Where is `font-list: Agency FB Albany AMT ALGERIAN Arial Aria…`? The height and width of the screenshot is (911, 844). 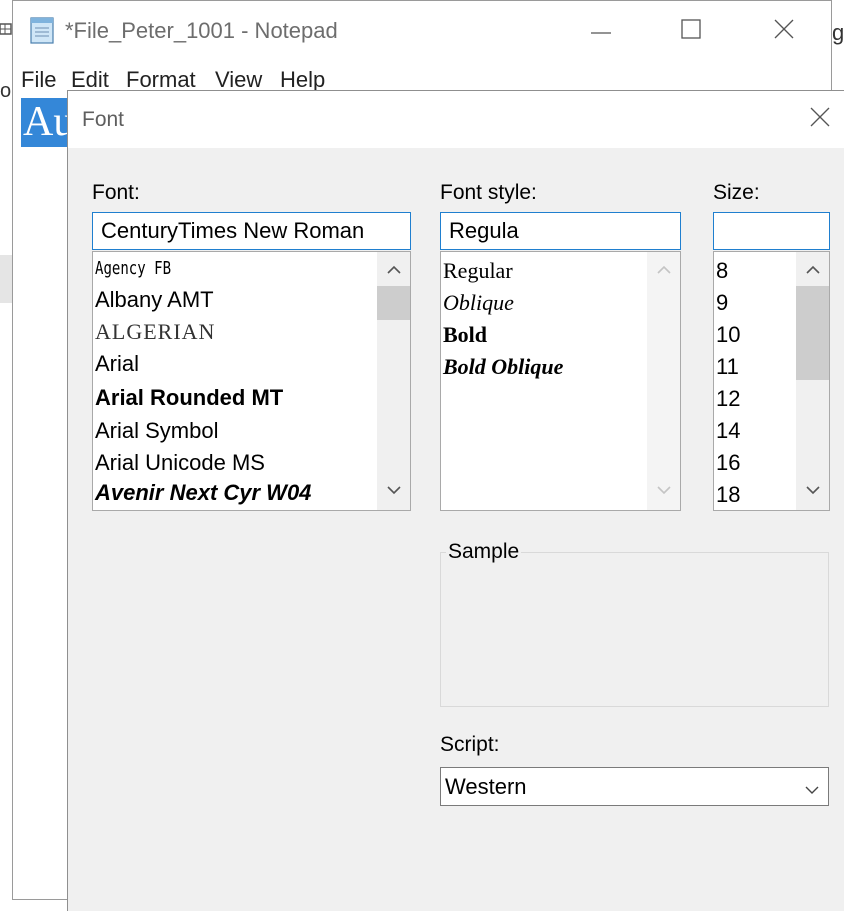
font-list: Agency FB Albany AMT ALGERIAN Arial Aria… is located at coordinates (251, 381).